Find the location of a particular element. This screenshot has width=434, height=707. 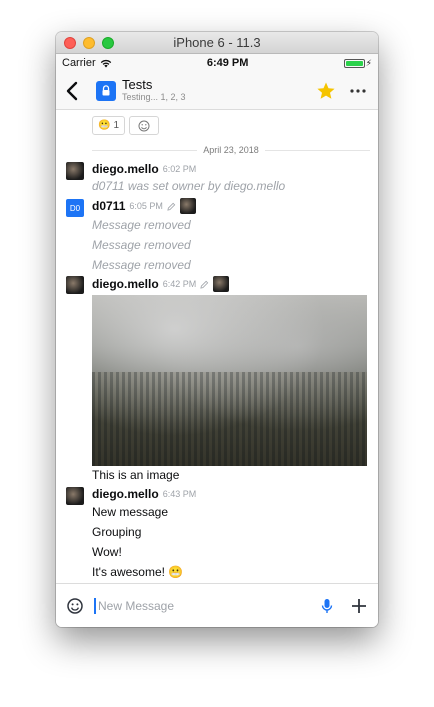

close-window-button is located at coordinates (70, 43).